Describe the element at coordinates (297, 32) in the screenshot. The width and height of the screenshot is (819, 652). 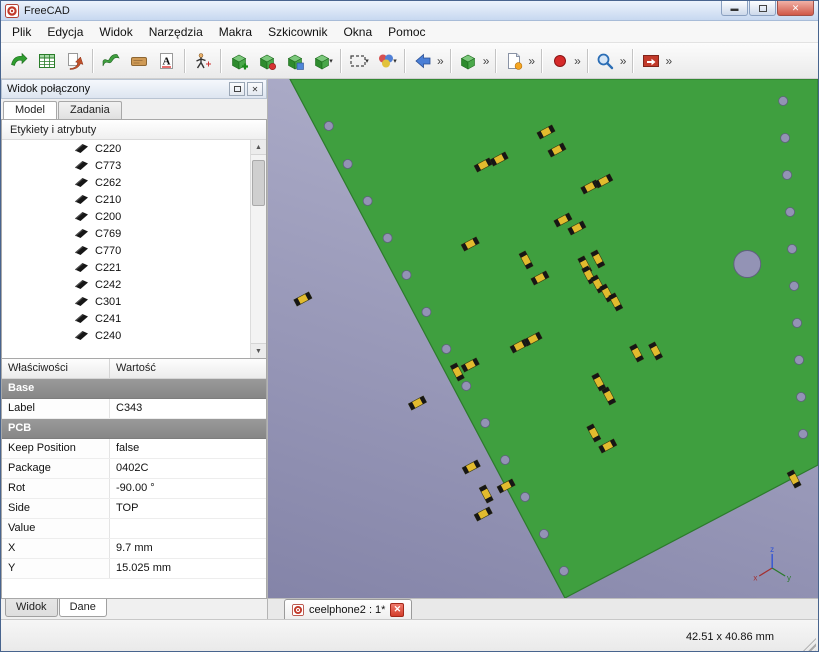
I see `menu-item-szkicownik: Szkicownik` at that location.